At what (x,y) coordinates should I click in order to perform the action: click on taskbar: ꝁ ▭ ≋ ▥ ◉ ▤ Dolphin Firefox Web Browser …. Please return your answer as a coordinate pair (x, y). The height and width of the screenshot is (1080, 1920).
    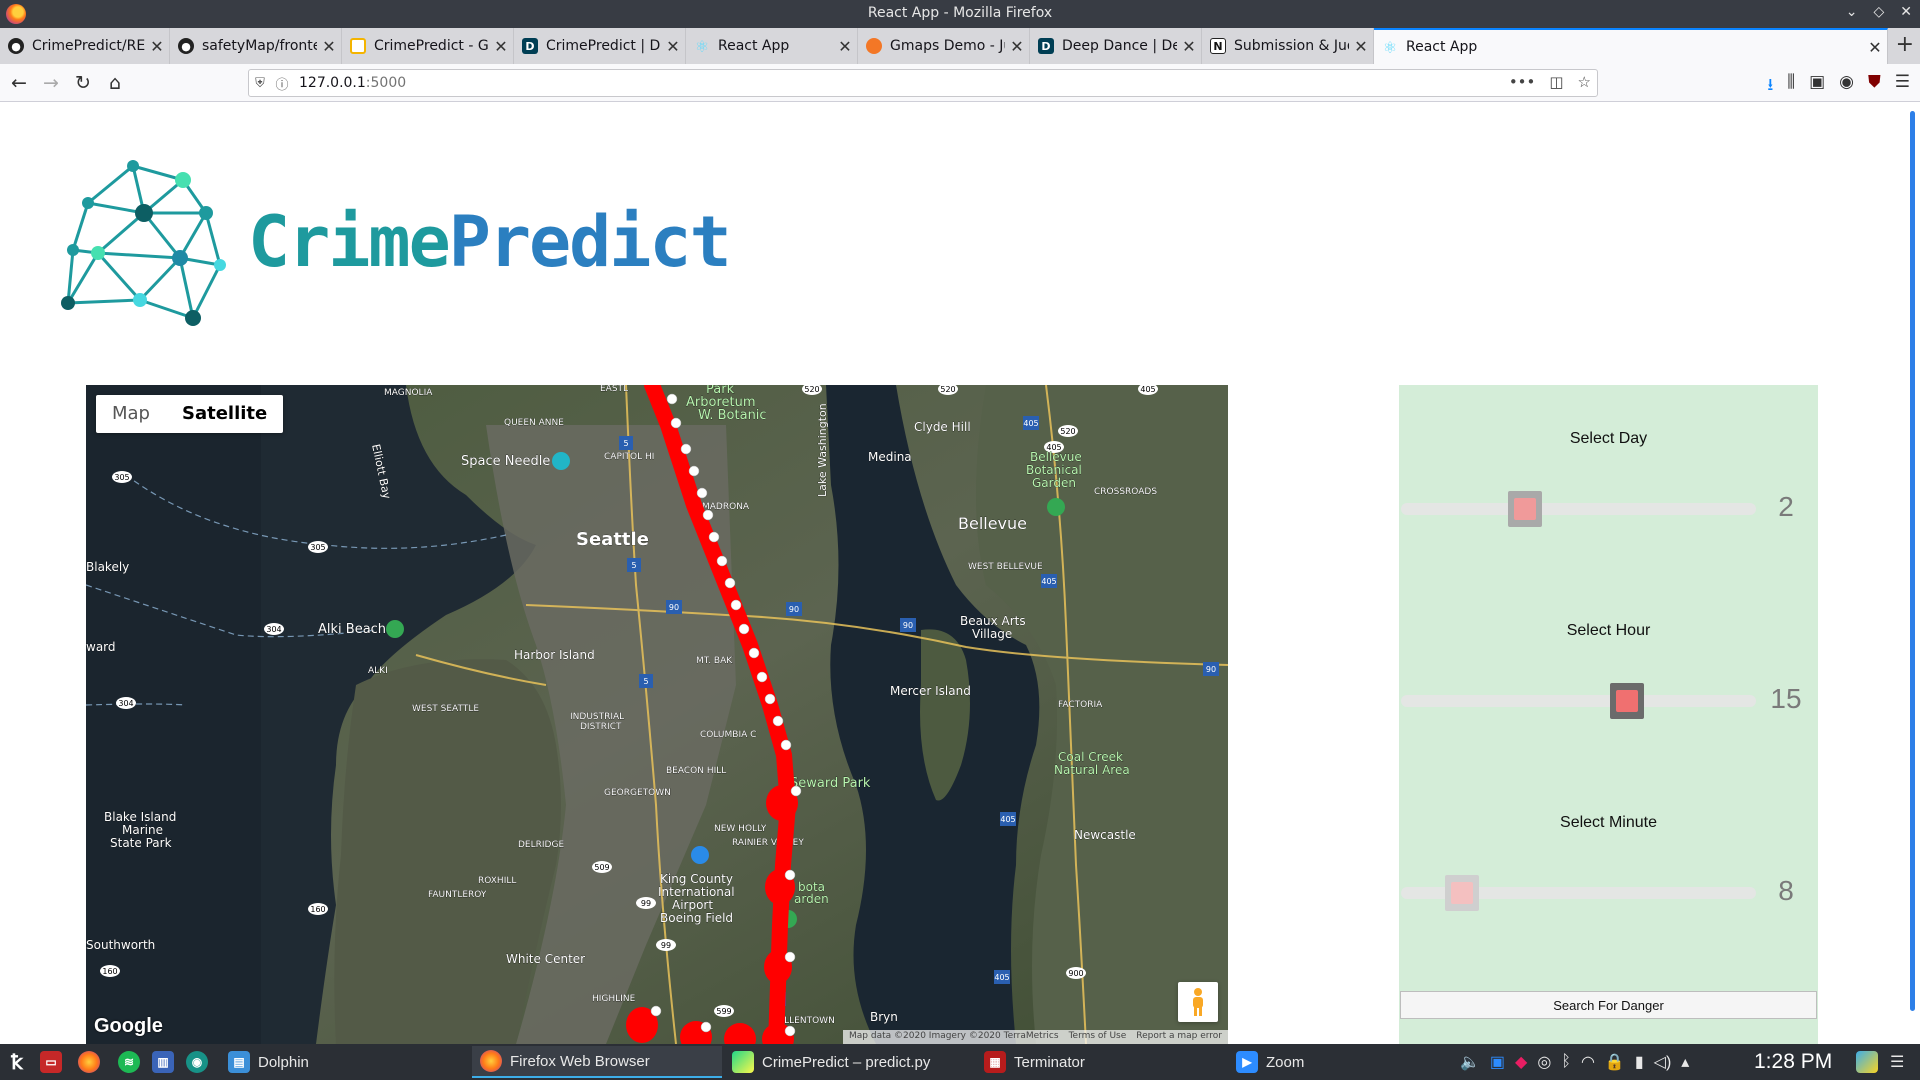
    Looking at the image, I should click on (960, 1062).